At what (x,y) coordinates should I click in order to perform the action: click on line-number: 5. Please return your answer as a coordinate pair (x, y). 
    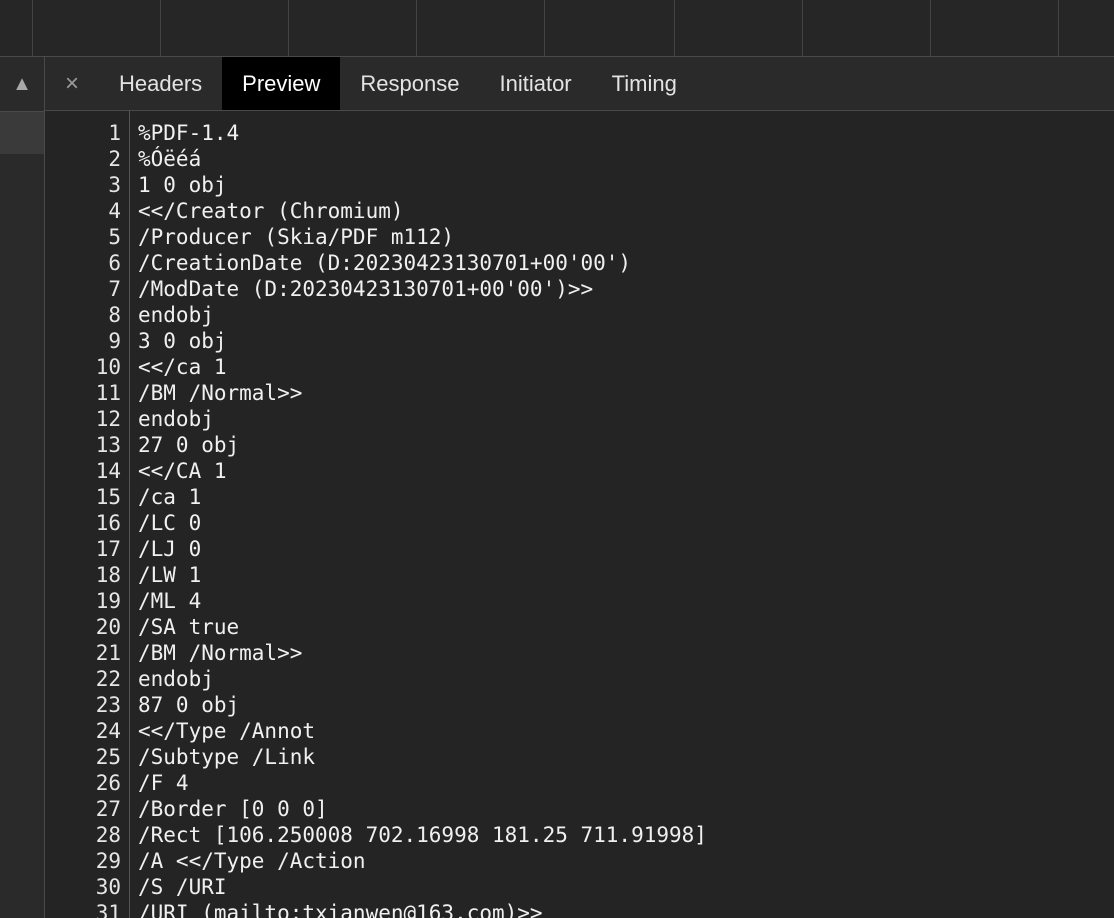
    Looking at the image, I should click on (114, 237).